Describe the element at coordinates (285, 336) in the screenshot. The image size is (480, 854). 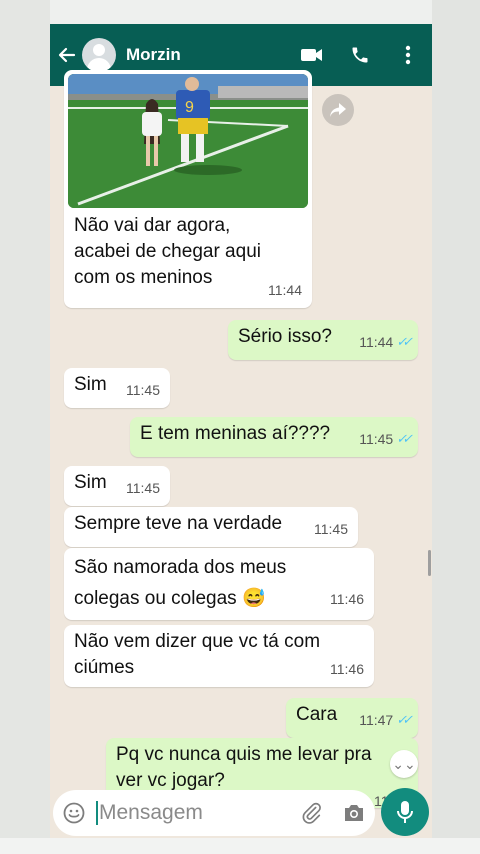
I see `message-text: Sério isso?` at that location.